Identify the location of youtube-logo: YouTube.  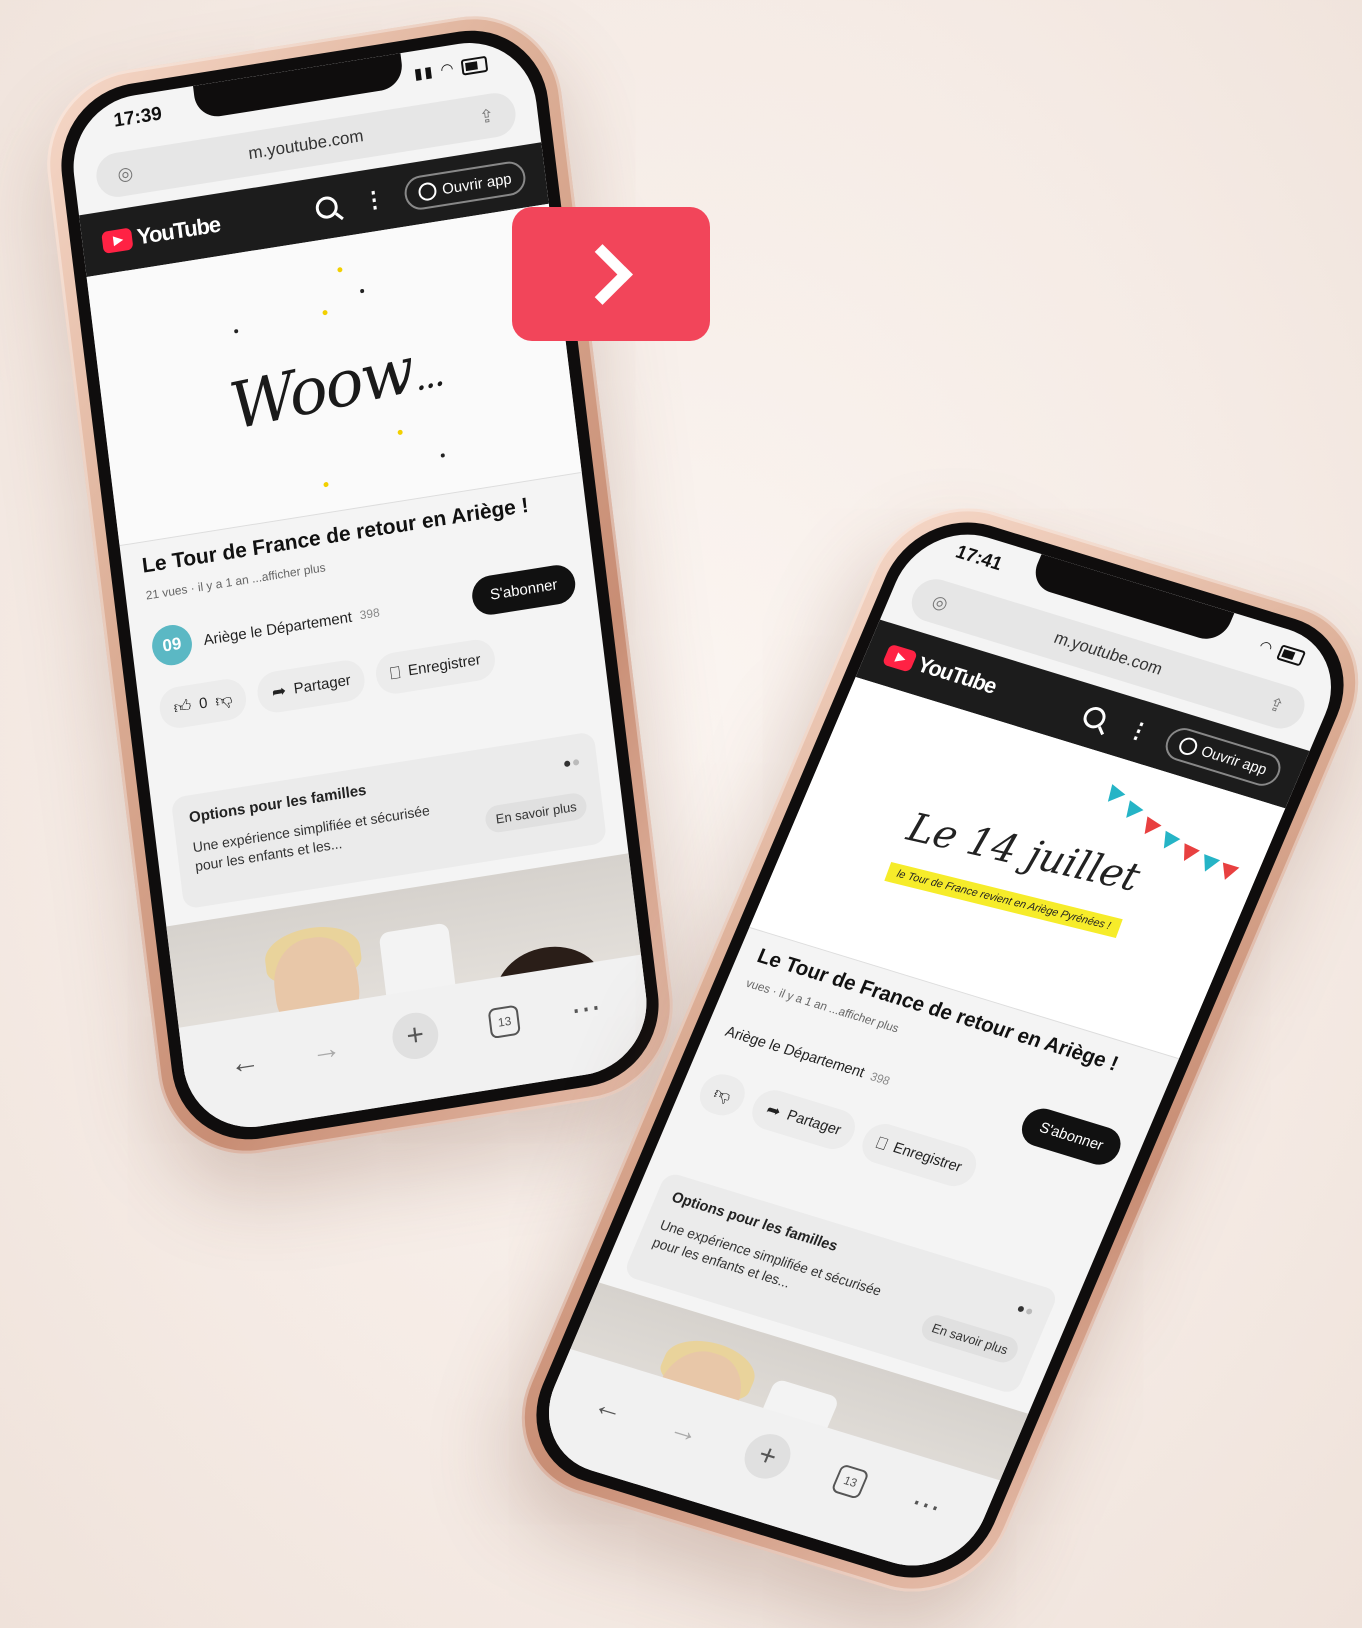
(161, 234).